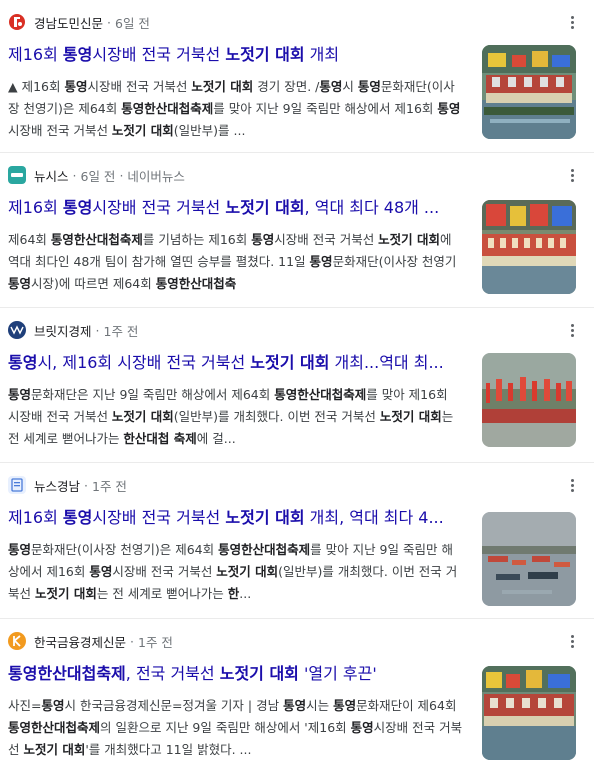  What do you see at coordinates (17, 641) in the screenshot?
I see `kfenews-logo` at bounding box center [17, 641].